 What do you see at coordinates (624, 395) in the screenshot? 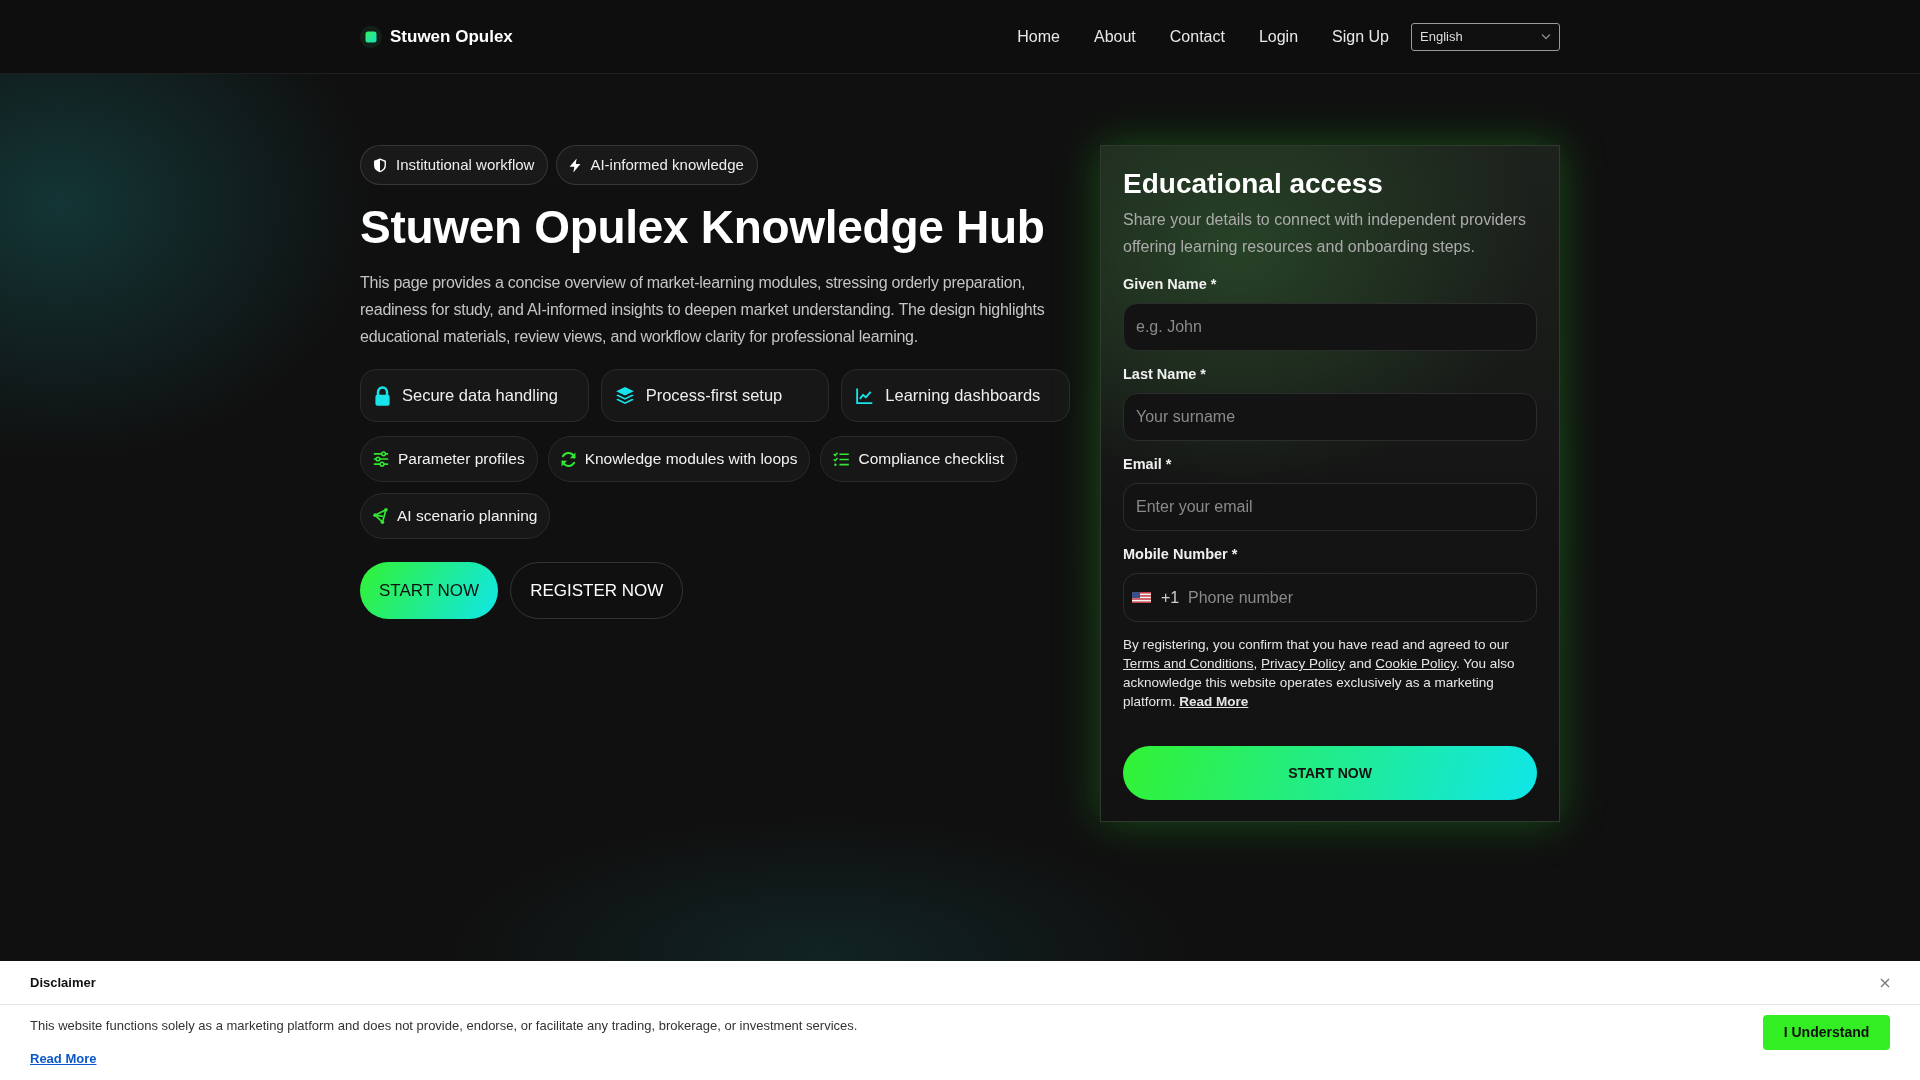
I see `layers-icon` at bounding box center [624, 395].